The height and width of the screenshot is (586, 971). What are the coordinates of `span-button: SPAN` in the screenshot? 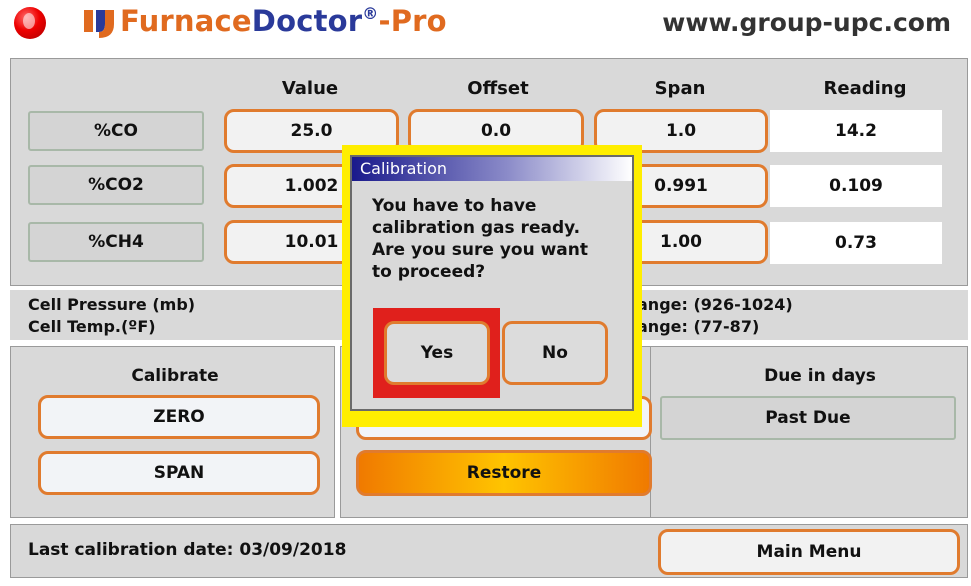 It's located at (179, 473).